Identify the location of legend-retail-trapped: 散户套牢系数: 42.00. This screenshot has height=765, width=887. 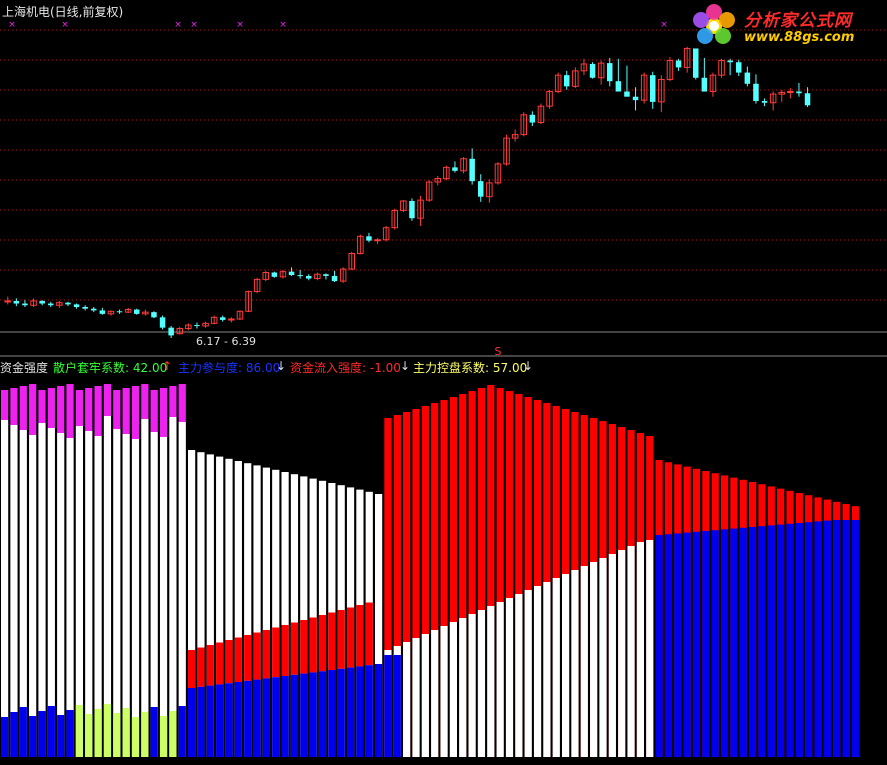
(110, 368).